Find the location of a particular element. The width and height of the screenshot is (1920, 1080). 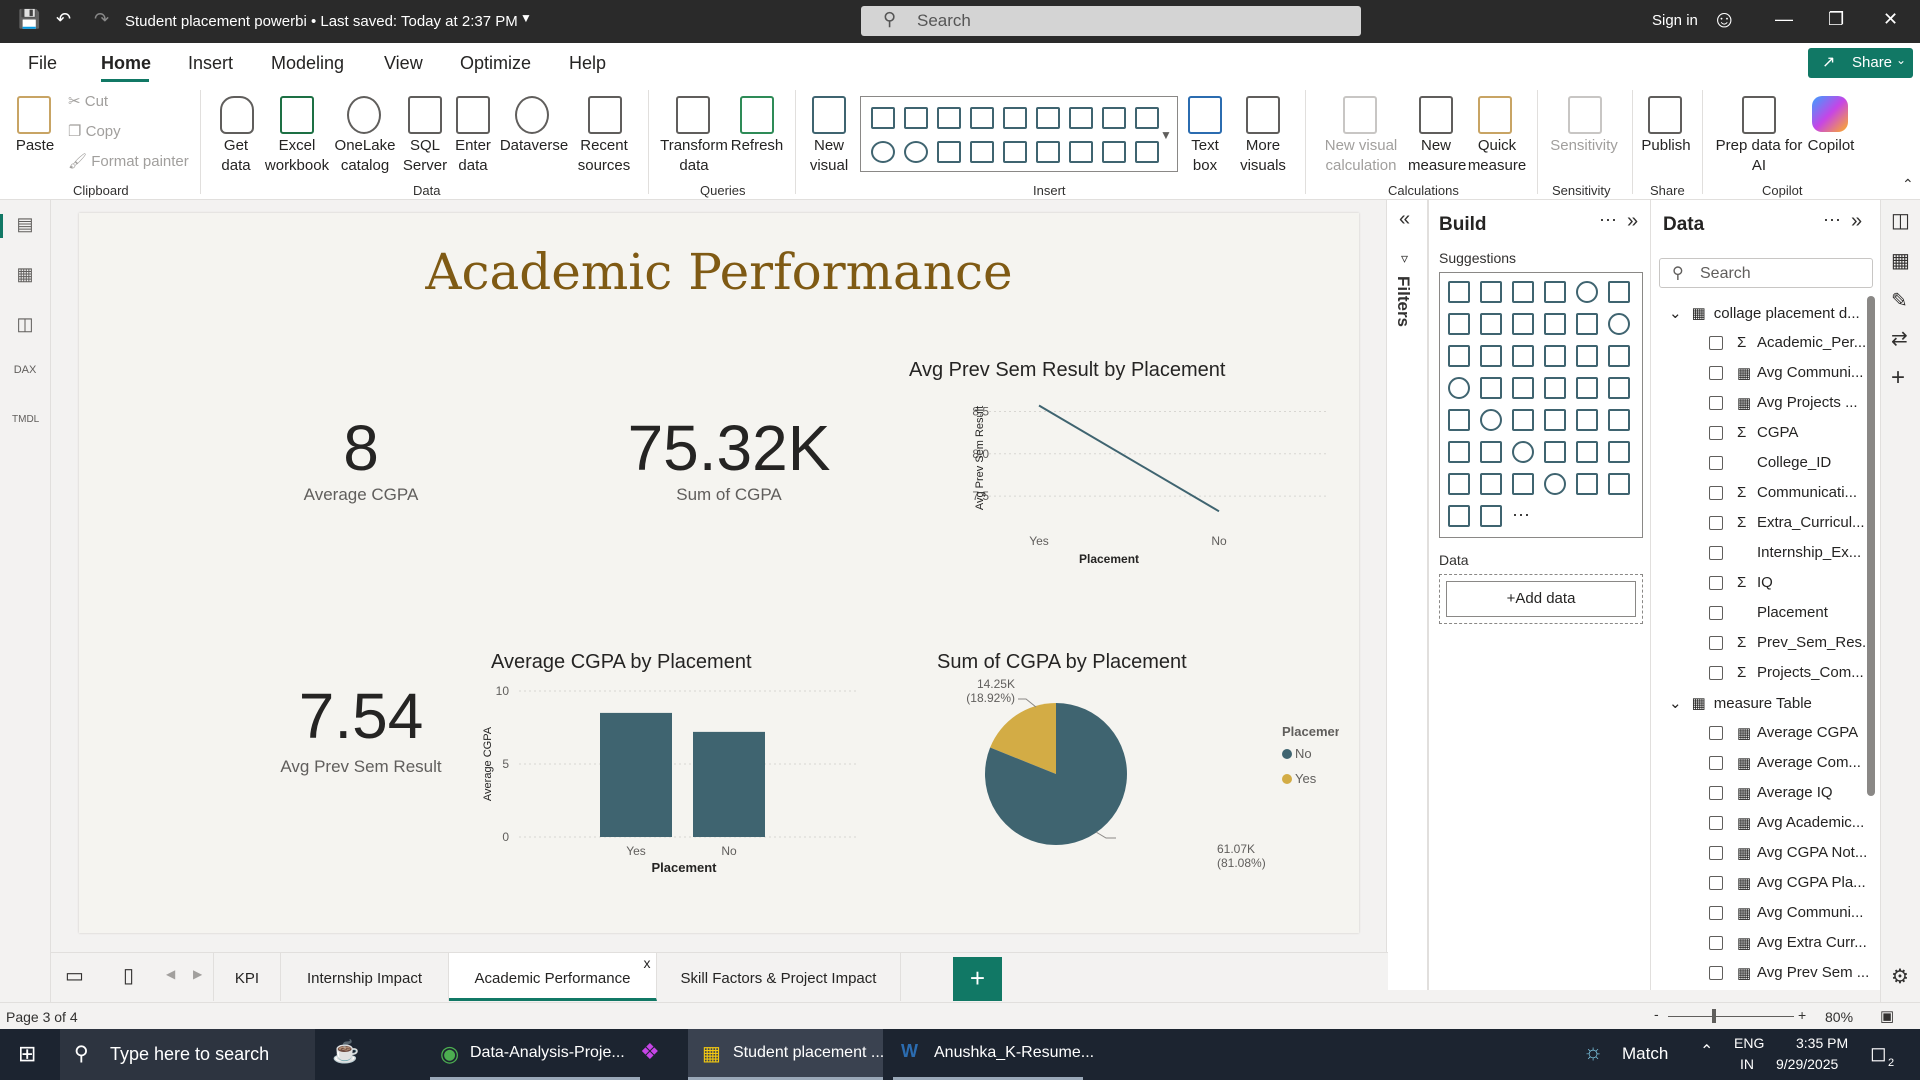

quick-measure-button: Quick measure is located at coordinates (1497, 156).